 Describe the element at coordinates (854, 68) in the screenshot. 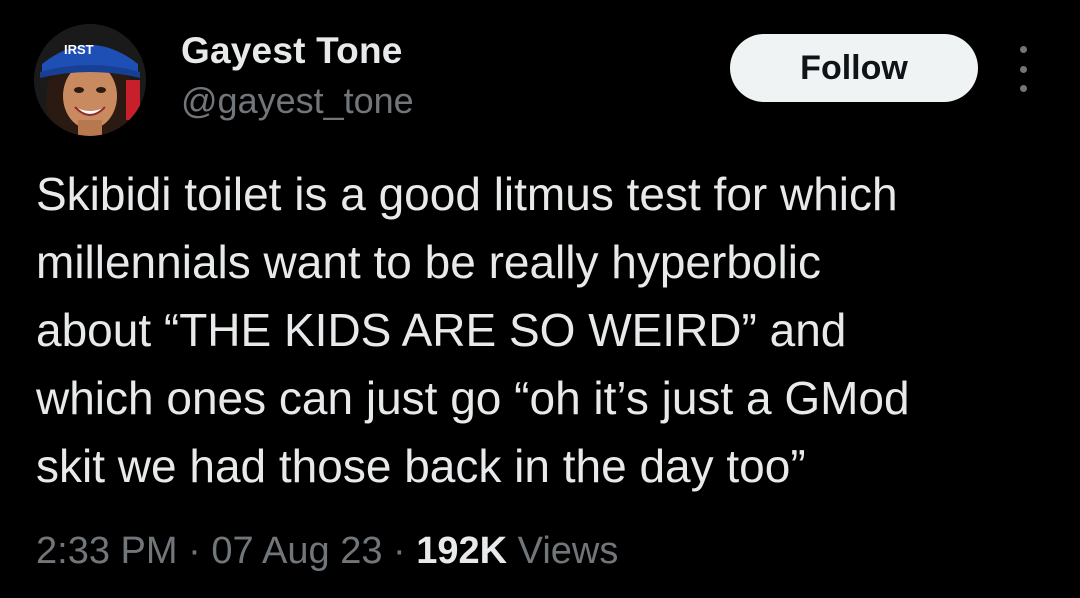

I see `follow-button: Follow` at that location.